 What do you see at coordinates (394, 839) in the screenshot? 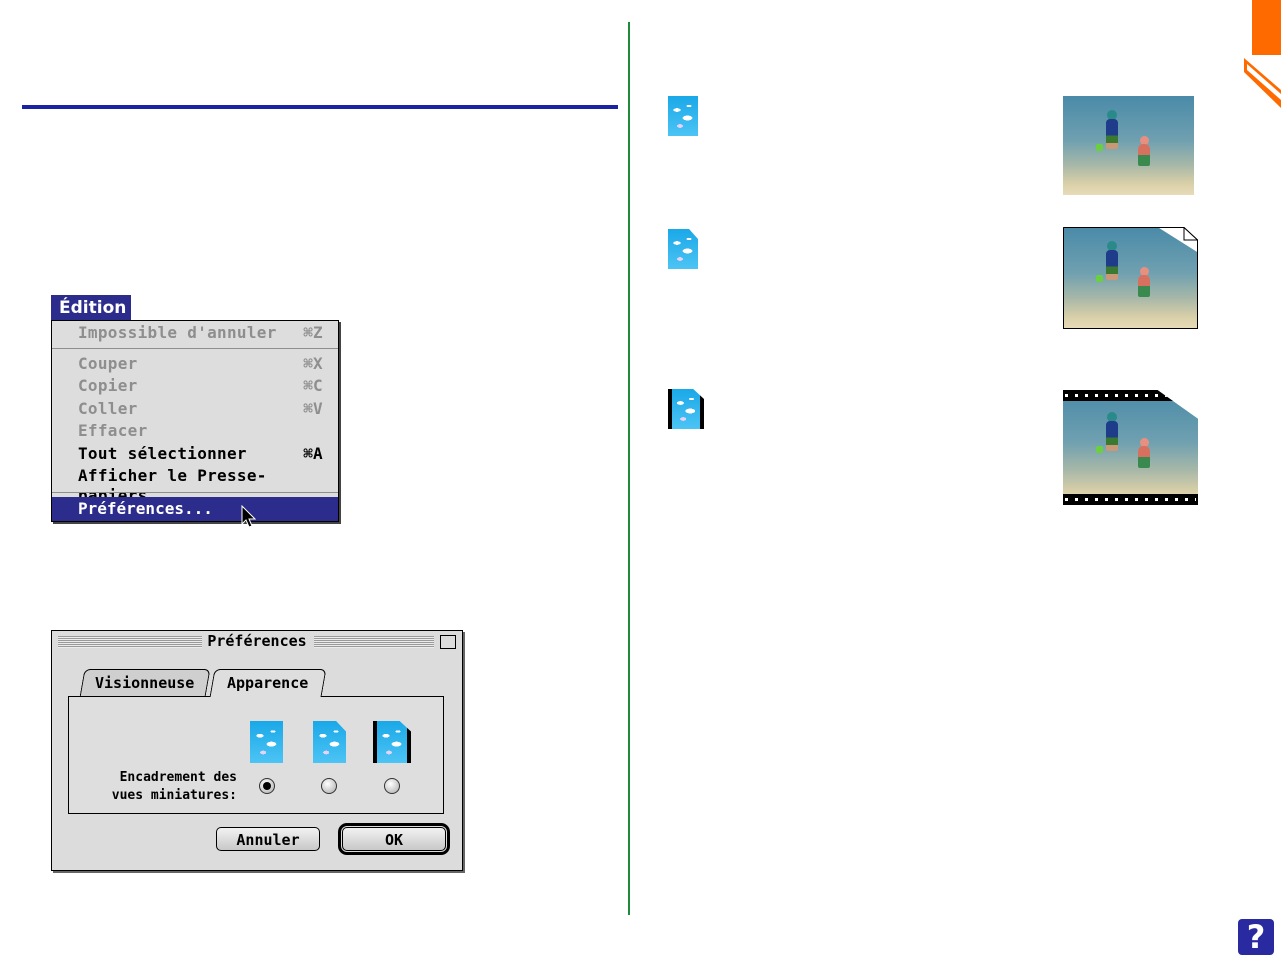
I see `ok-button: OK` at bounding box center [394, 839].